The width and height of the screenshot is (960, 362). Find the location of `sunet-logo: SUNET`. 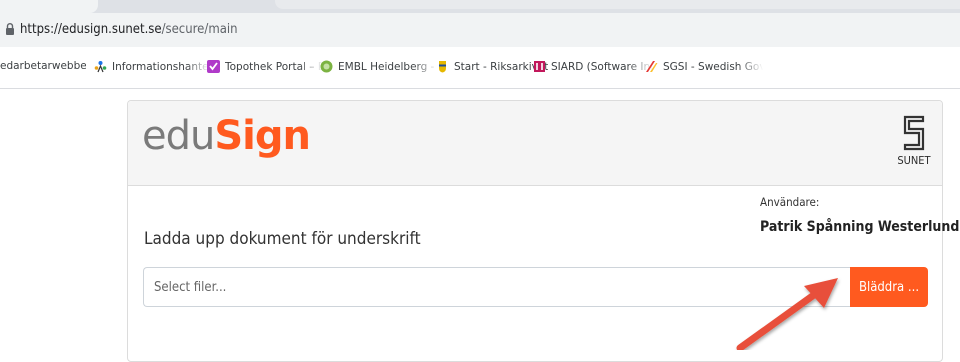

sunet-logo: SUNET is located at coordinates (914, 145).